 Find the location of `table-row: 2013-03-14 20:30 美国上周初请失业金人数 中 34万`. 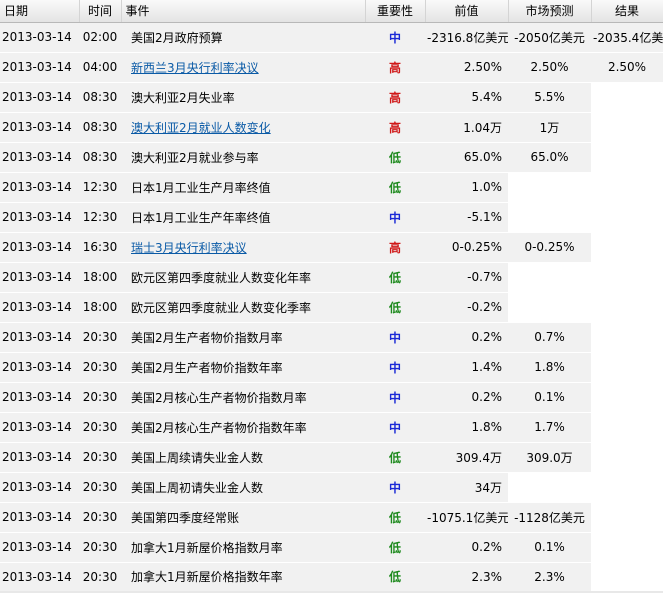

table-row: 2013-03-14 20:30 美国上周初请失业金人数 中 34万 is located at coordinates (331, 487).